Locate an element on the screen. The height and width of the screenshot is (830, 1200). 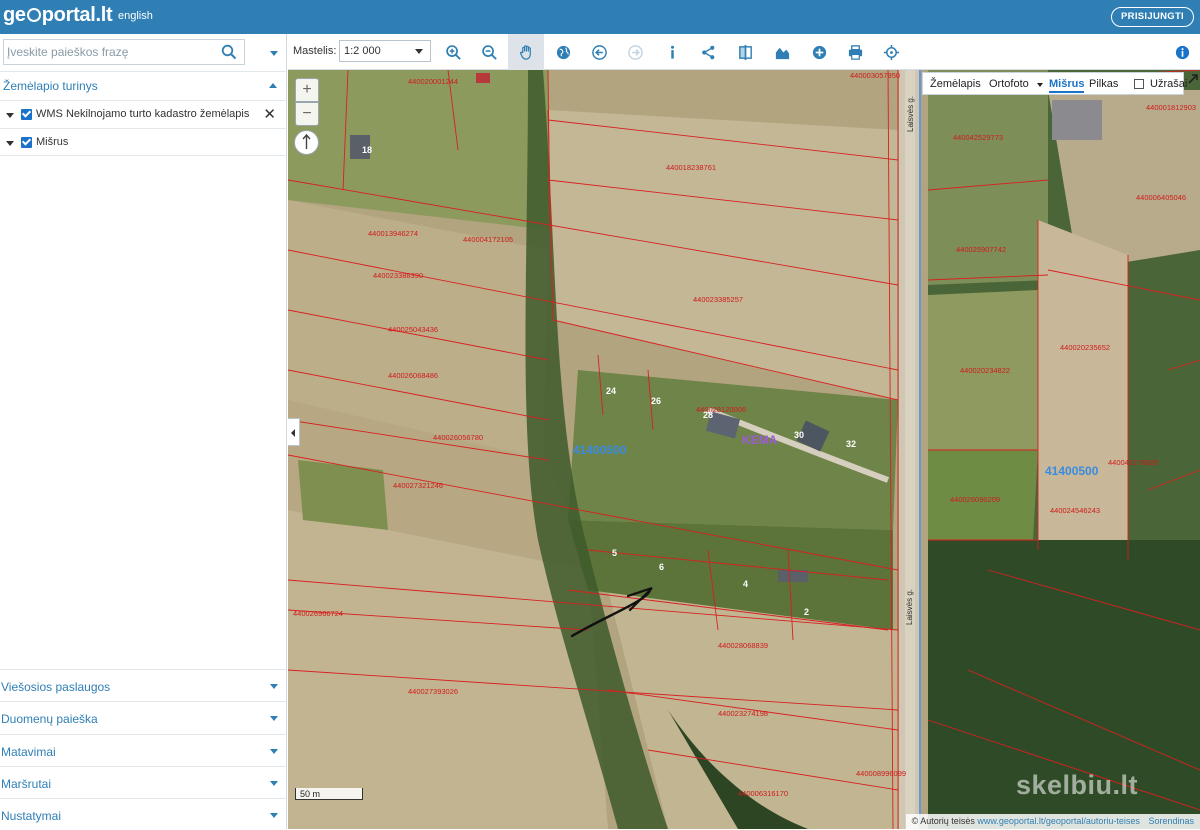
share-icon is located at coordinates (708, 52).